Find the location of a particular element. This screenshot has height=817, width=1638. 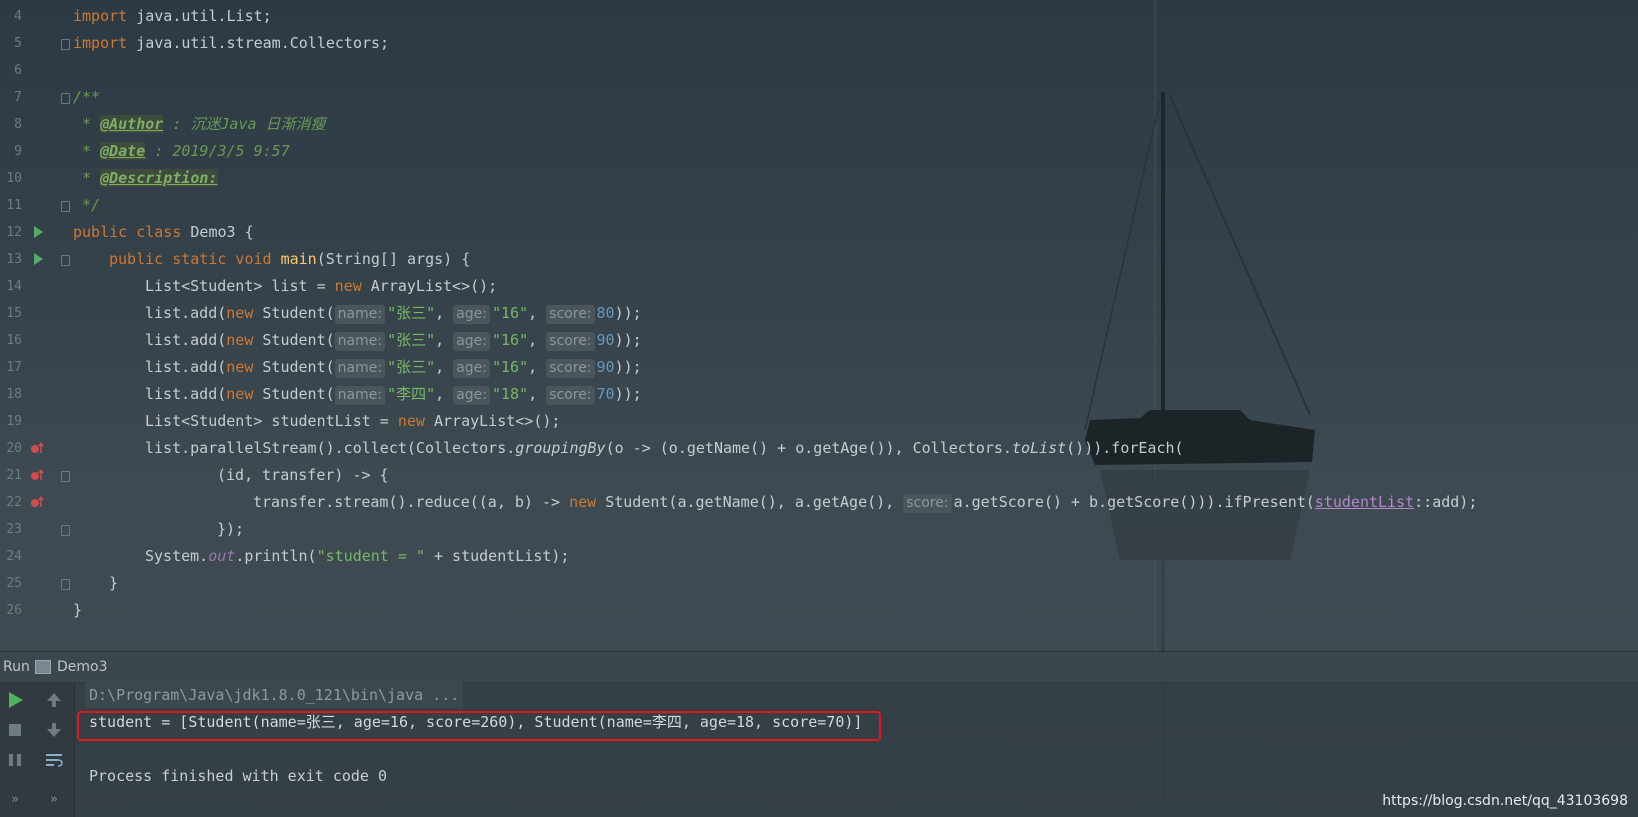

code-line: 23 }); is located at coordinates (819, 529).